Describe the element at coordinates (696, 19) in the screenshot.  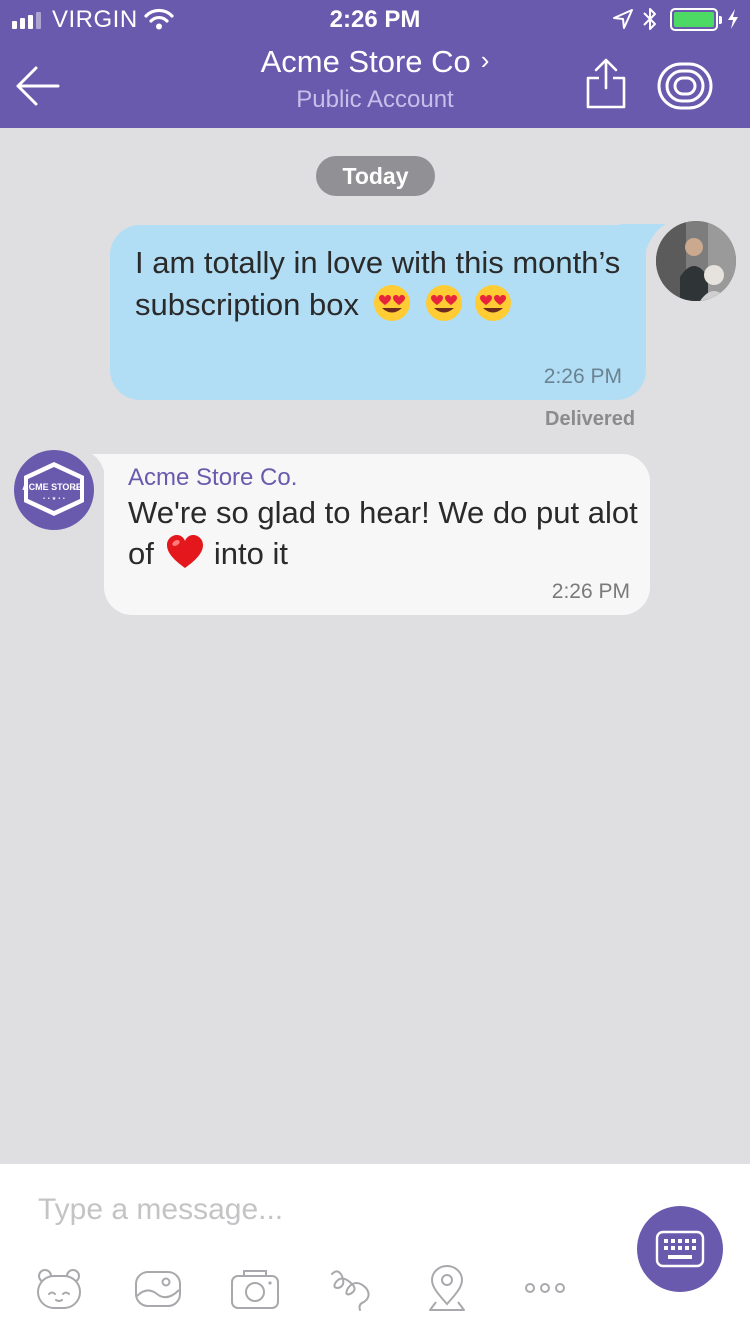
I see `battery-icon` at that location.